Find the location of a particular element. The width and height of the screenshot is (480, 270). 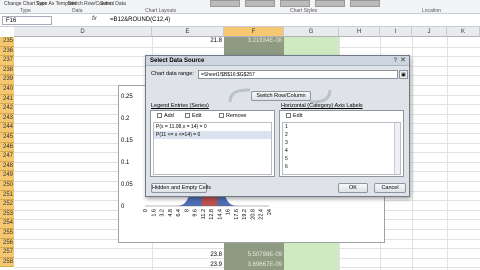

edit-series-button: Edit is located at coordinates (193, 116).